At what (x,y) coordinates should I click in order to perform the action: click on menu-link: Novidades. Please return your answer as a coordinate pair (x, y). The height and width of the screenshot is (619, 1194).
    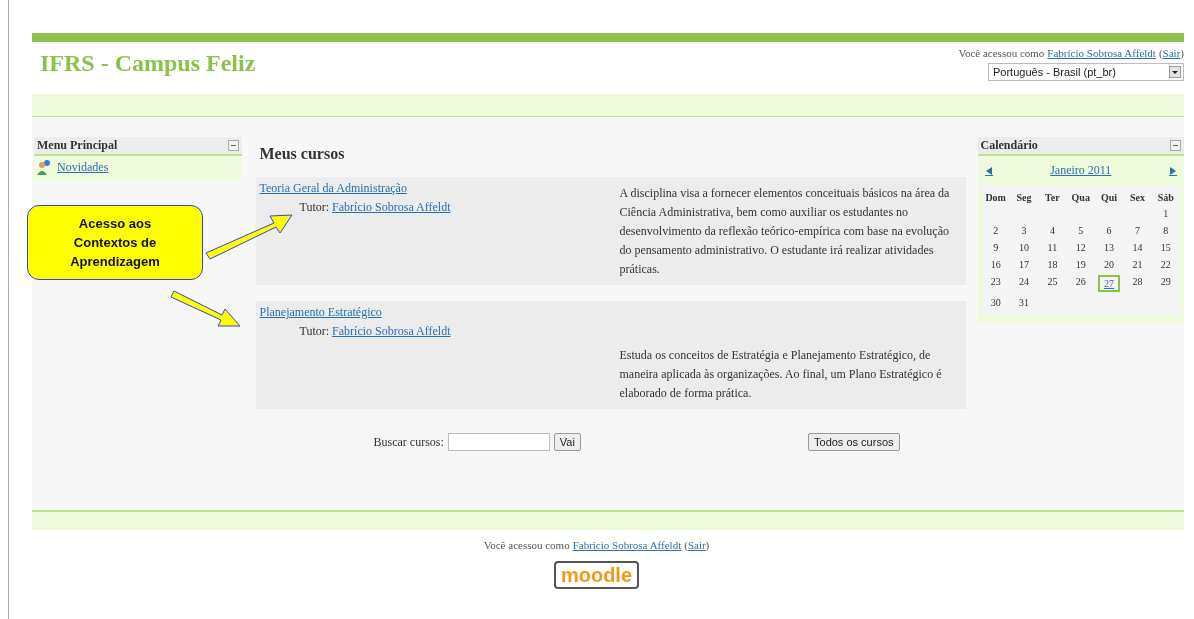
    Looking at the image, I should click on (83, 167).